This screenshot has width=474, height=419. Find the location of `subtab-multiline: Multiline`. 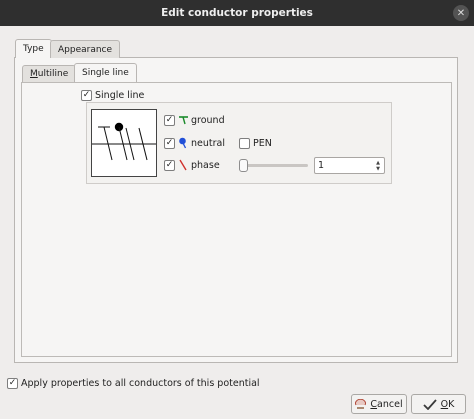

subtab-multiline: Multiline is located at coordinates (49, 73).